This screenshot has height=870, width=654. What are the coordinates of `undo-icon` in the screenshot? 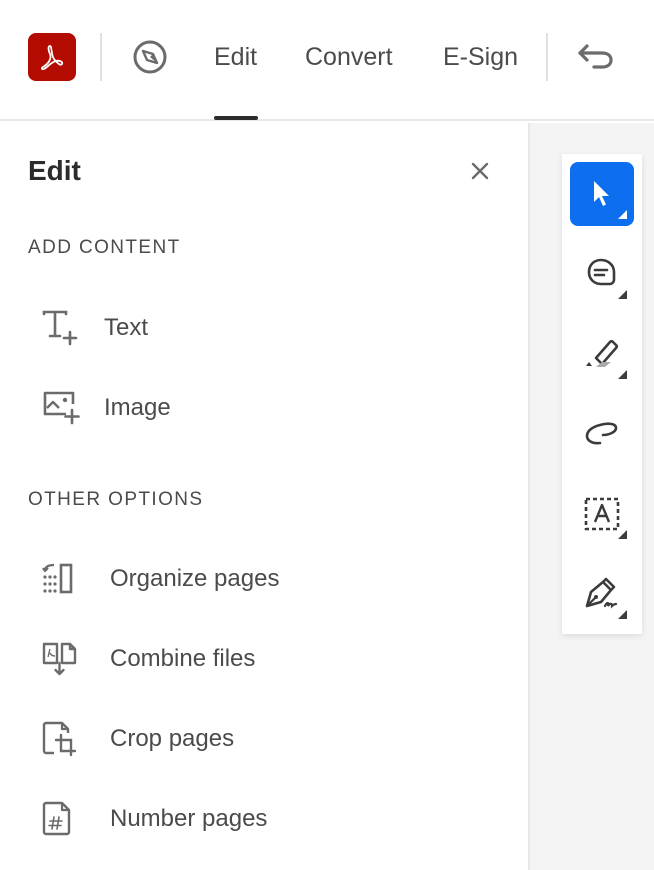 It's located at (595, 58).